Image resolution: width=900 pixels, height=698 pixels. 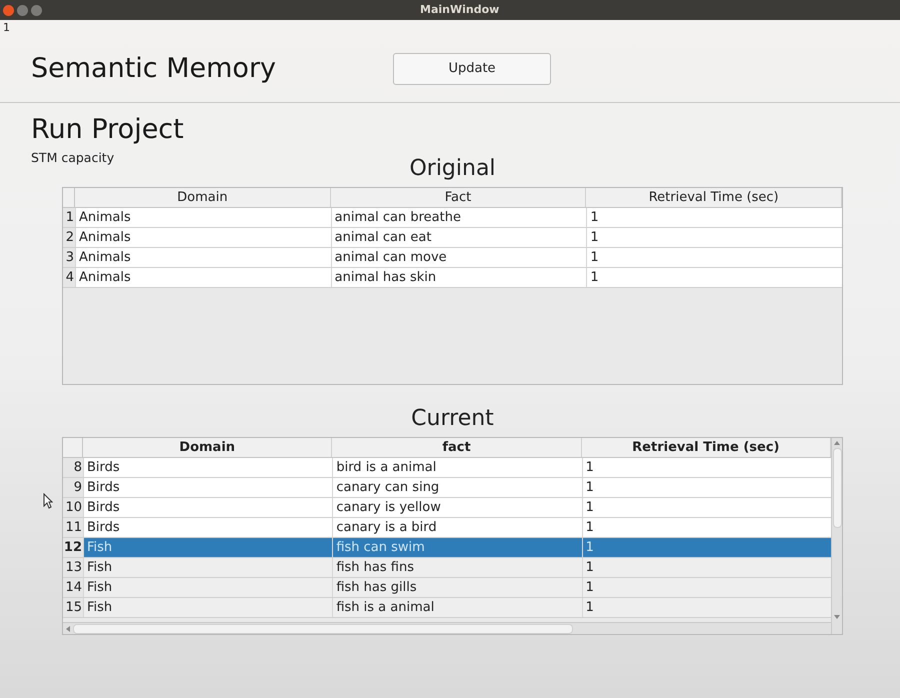 What do you see at coordinates (73, 158) in the screenshot?
I see `field-label: STM capacity` at bounding box center [73, 158].